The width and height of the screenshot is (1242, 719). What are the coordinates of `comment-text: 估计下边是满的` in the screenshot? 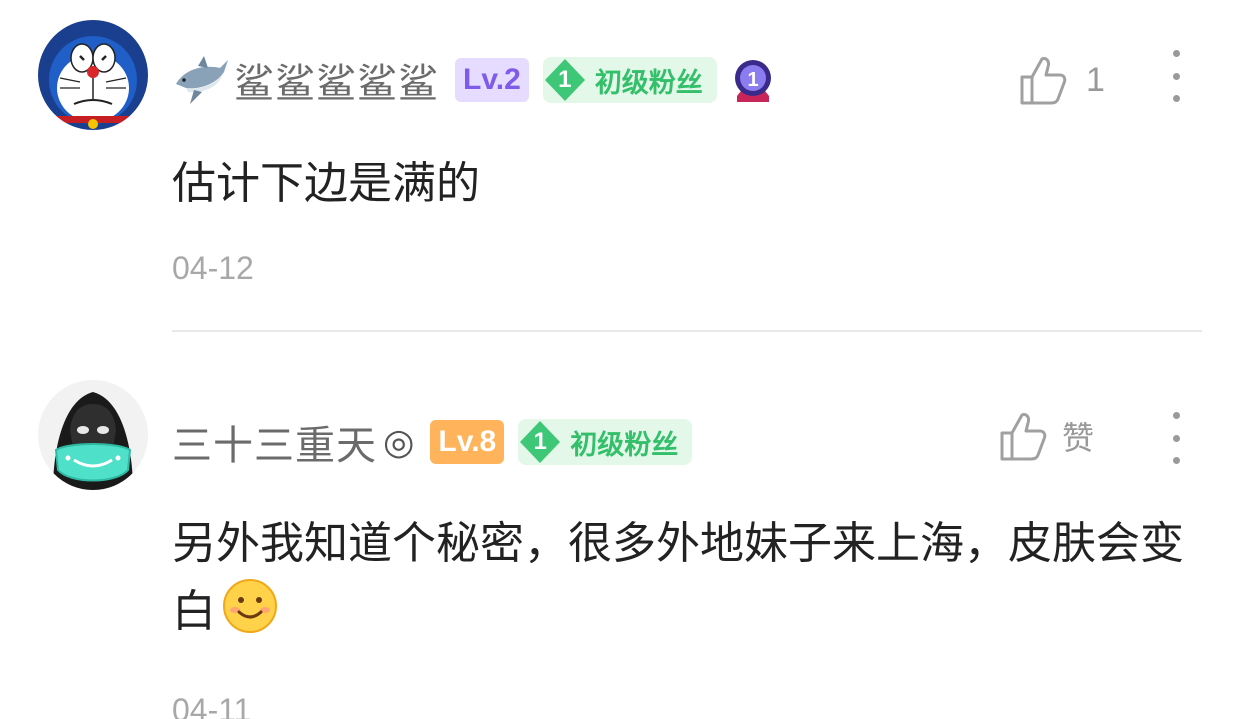 It's located at (326, 183).